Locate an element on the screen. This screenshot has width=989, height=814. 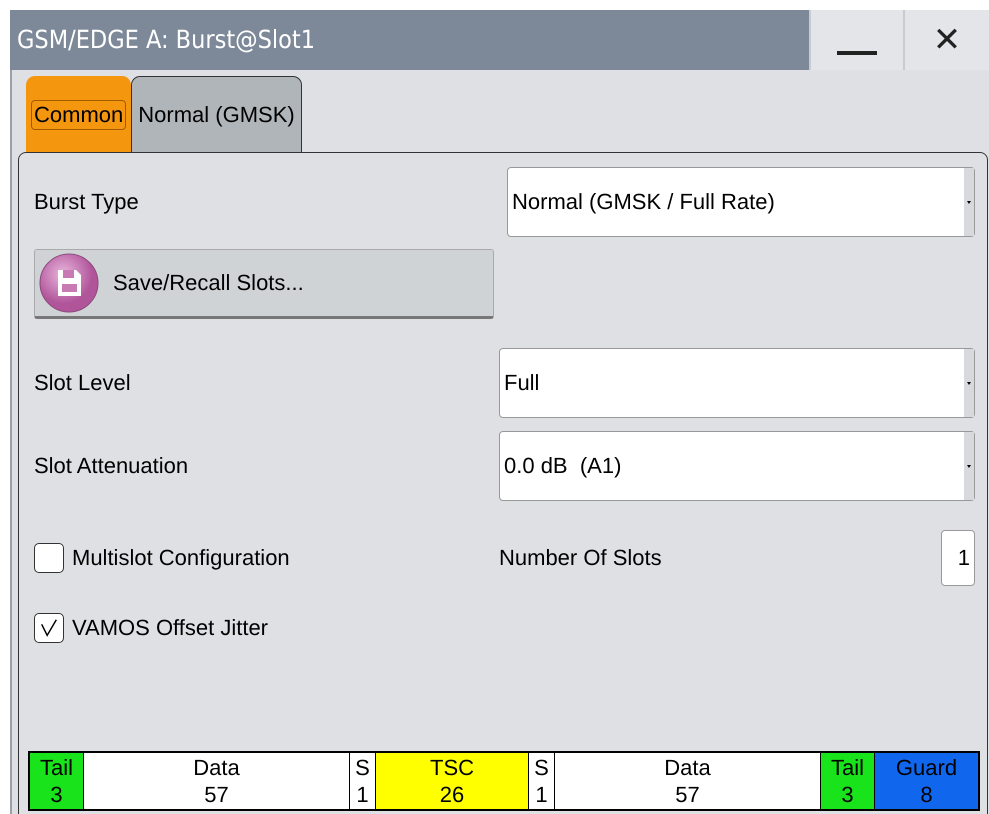
close-button: ✕ is located at coordinates (946, 40).